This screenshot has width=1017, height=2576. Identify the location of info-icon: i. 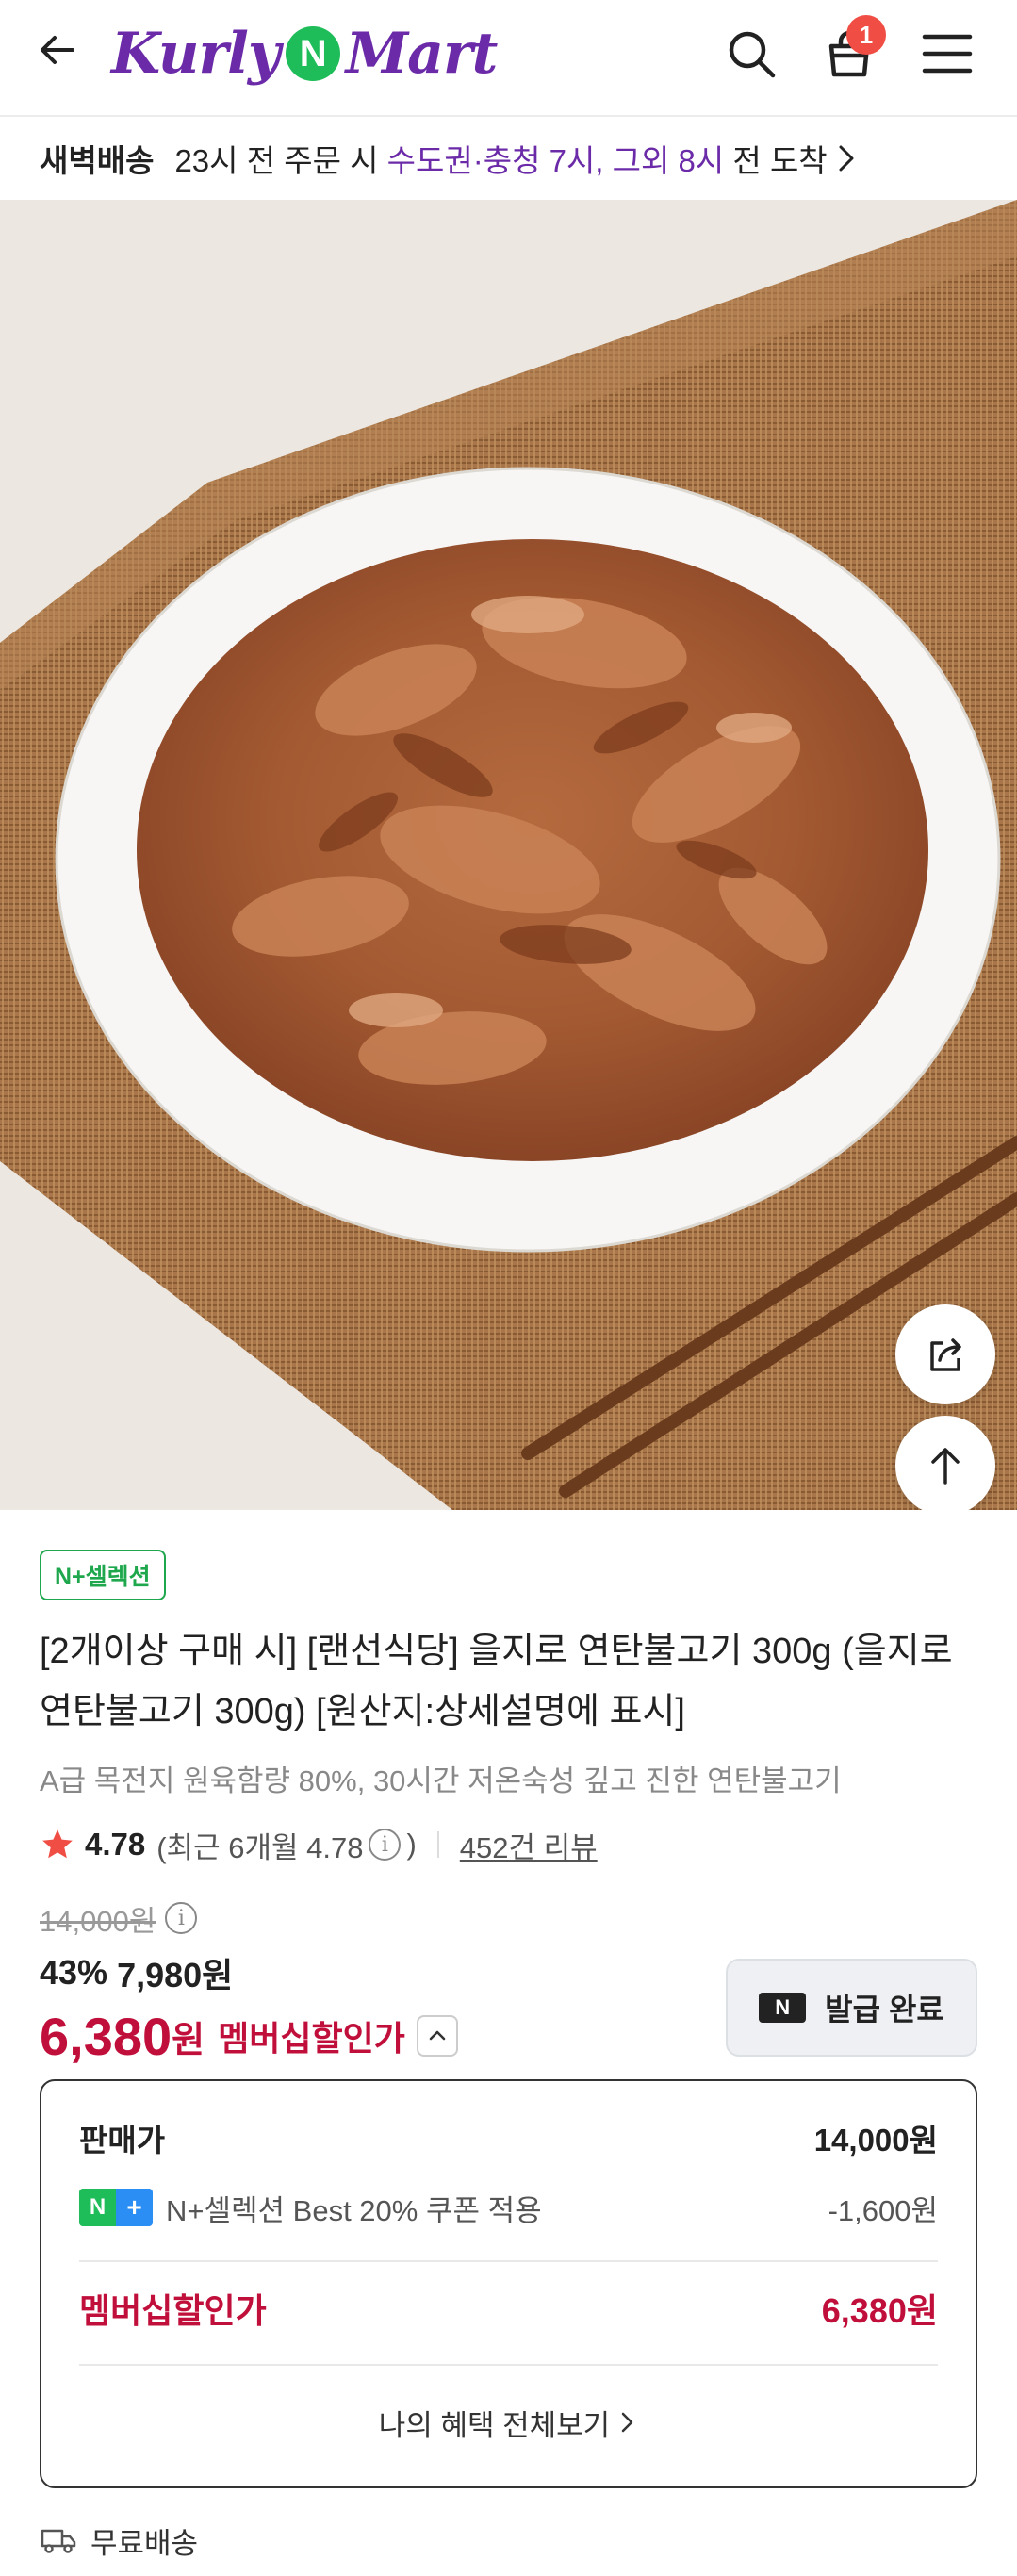
(385, 1845).